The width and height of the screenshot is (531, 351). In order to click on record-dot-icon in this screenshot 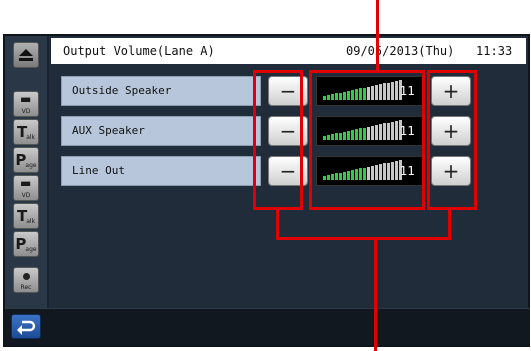, I will do `click(26, 276)`.